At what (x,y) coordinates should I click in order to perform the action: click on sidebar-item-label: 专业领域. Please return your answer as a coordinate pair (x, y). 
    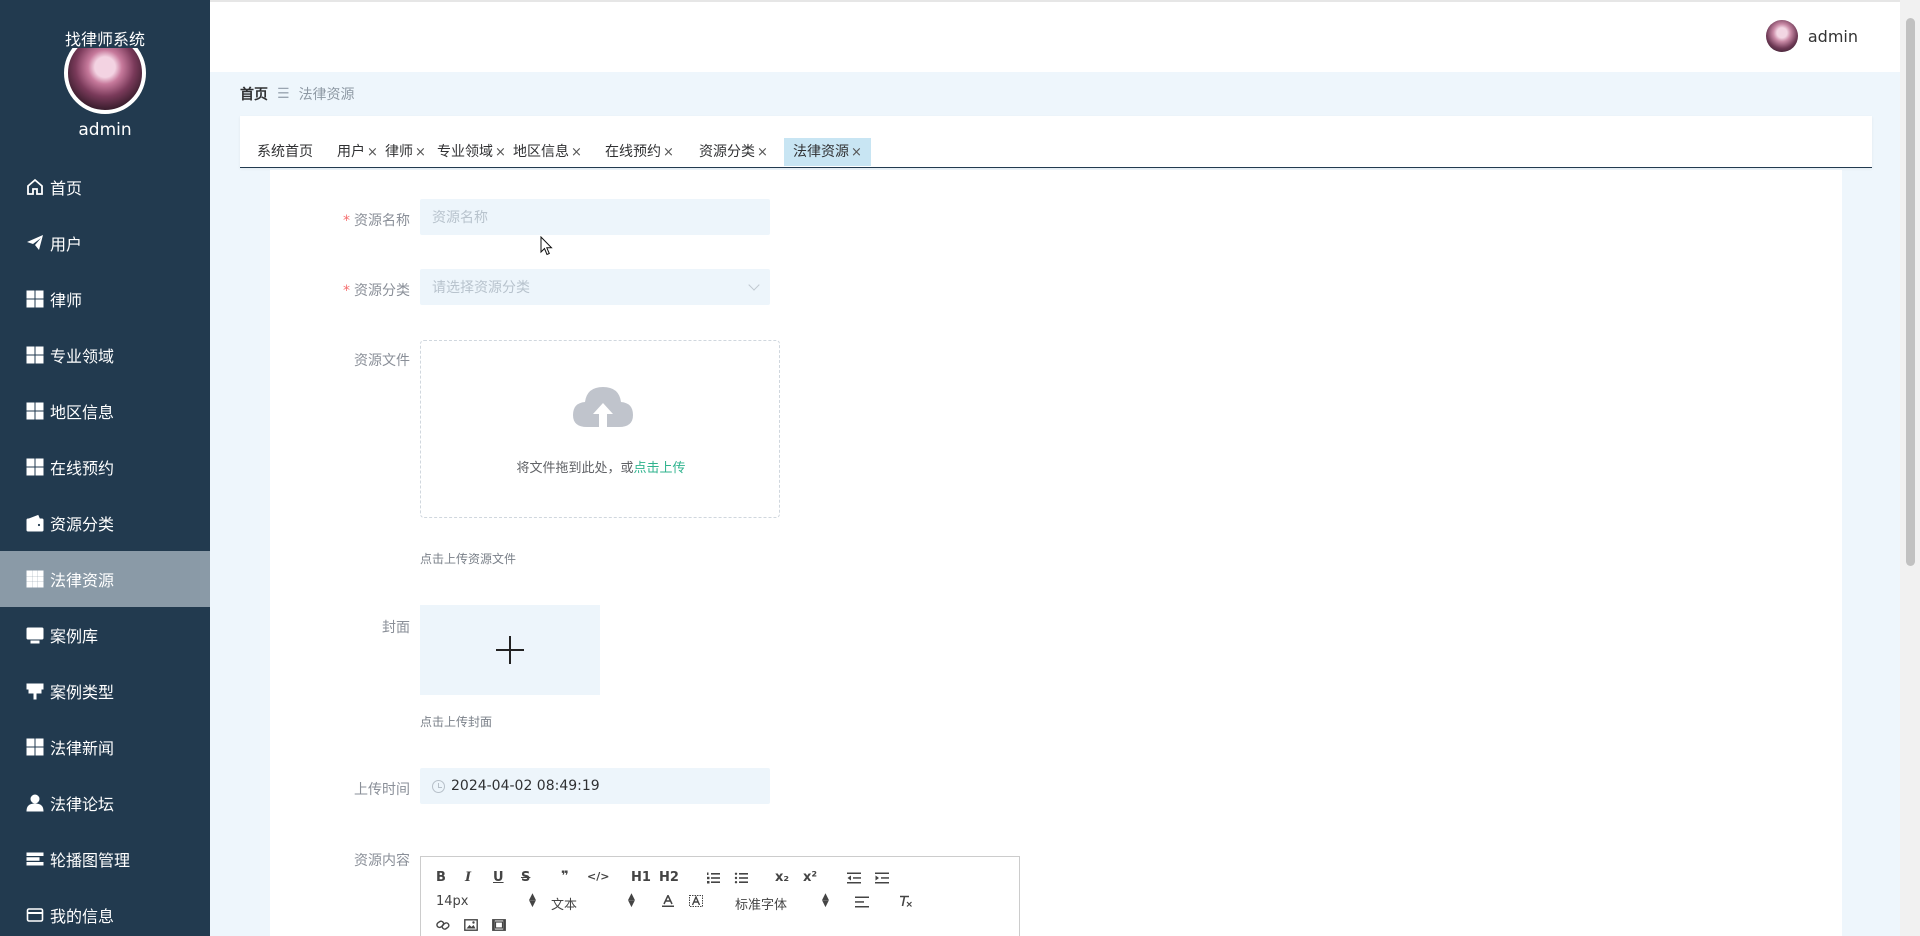
    Looking at the image, I should click on (82, 356).